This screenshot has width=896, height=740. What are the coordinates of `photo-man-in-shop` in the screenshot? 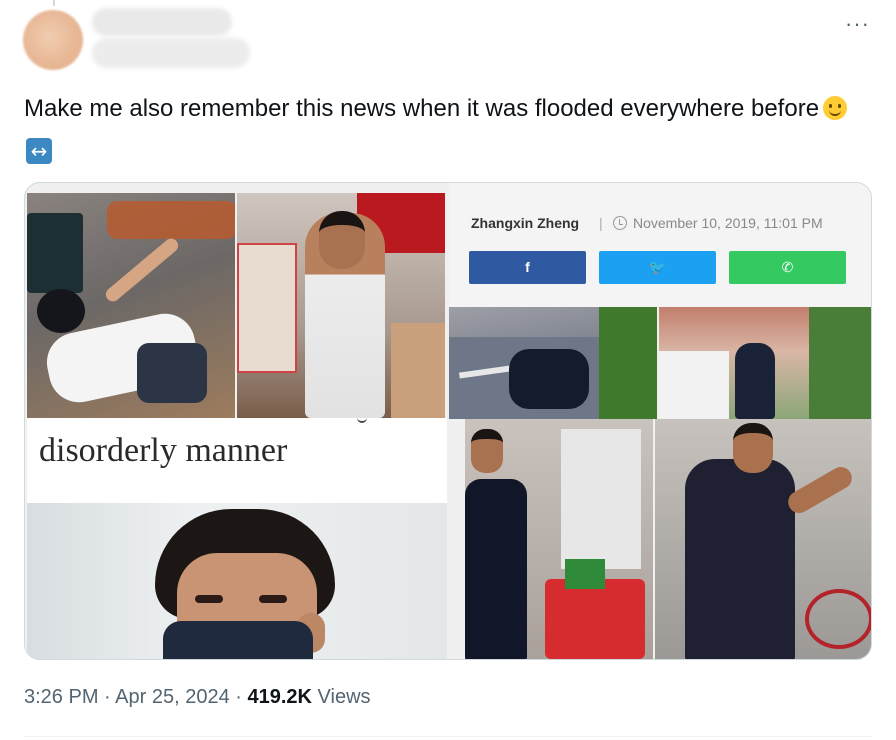 It's located at (341, 305).